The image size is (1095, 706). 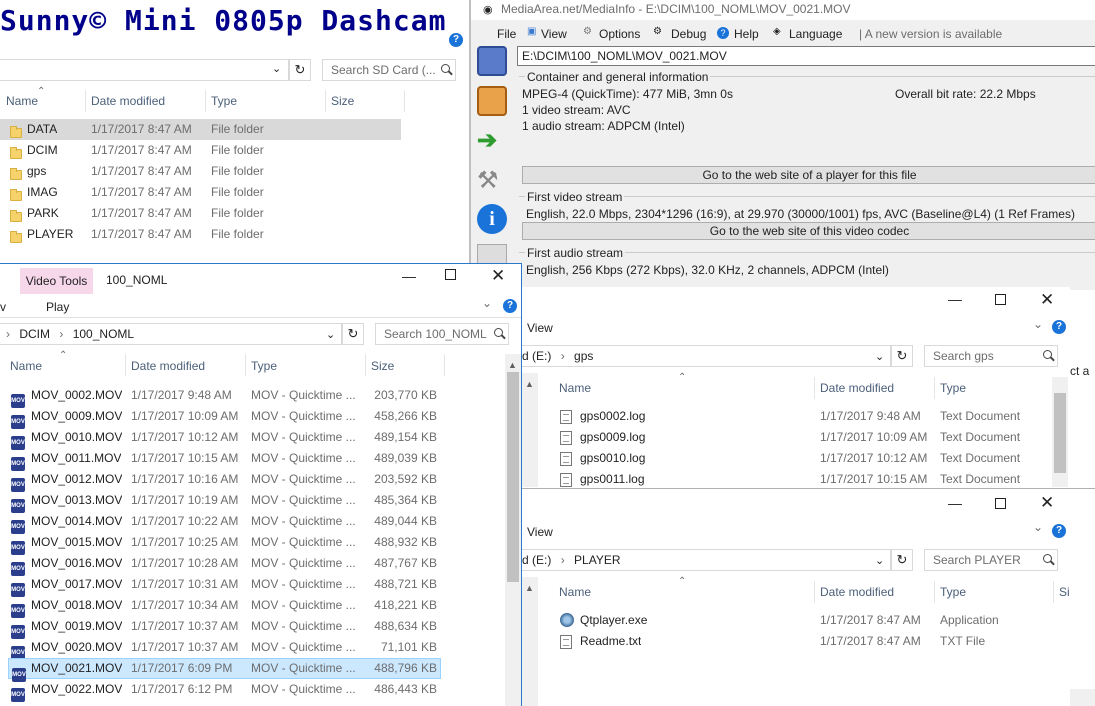 What do you see at coordinates (554, 34) in the screenshot?
I see `menu-view: View` at bounding box center [554, 34].